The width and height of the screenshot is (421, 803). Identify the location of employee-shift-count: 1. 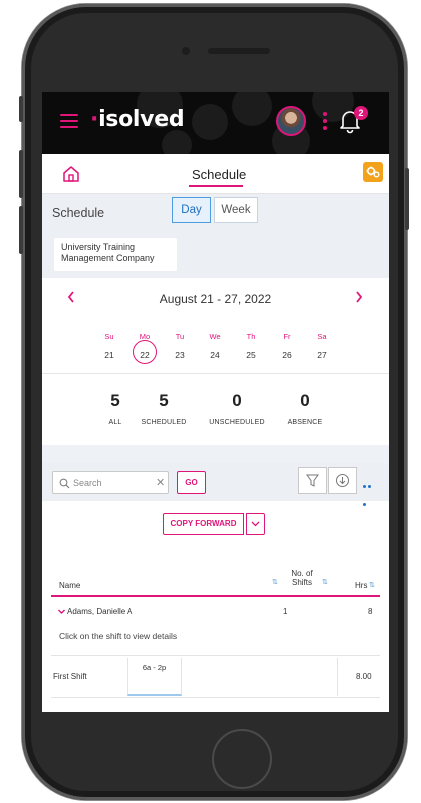
(285, 611).